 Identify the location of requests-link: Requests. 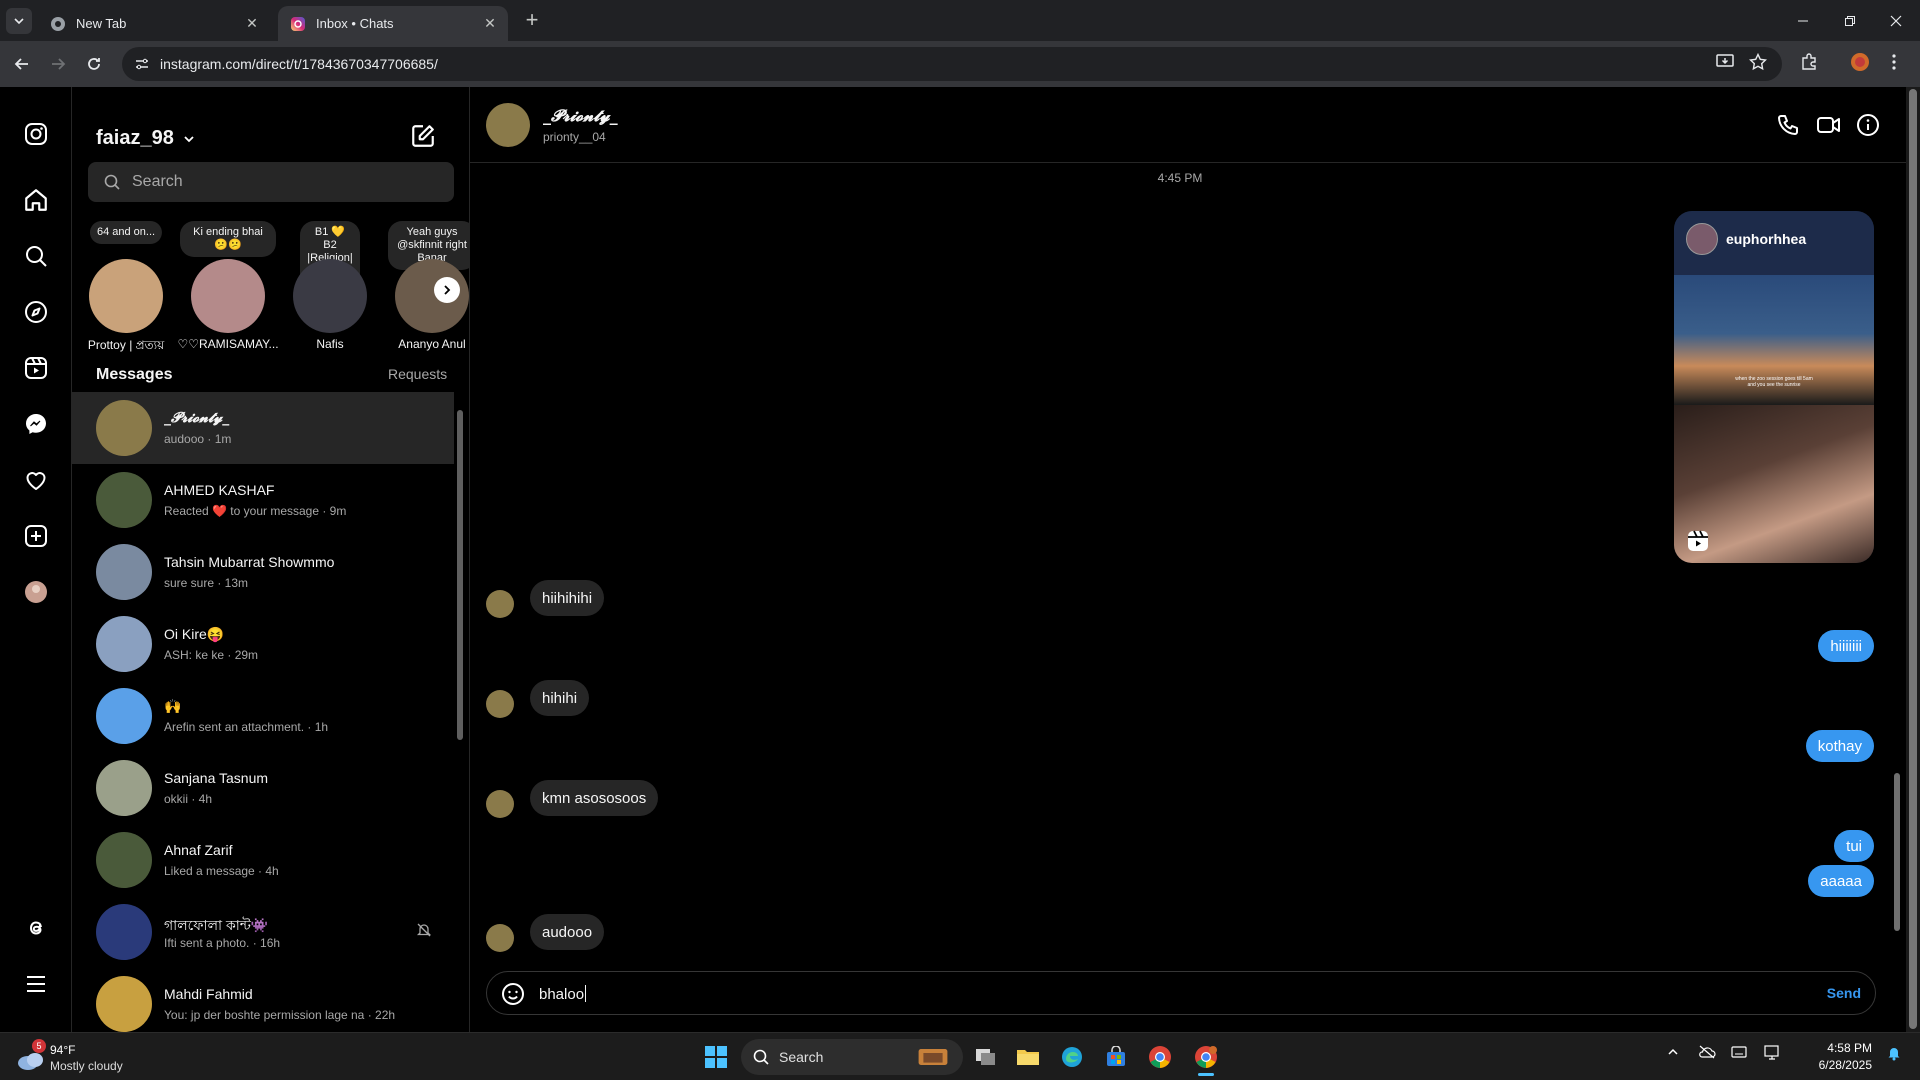
(417, 374).